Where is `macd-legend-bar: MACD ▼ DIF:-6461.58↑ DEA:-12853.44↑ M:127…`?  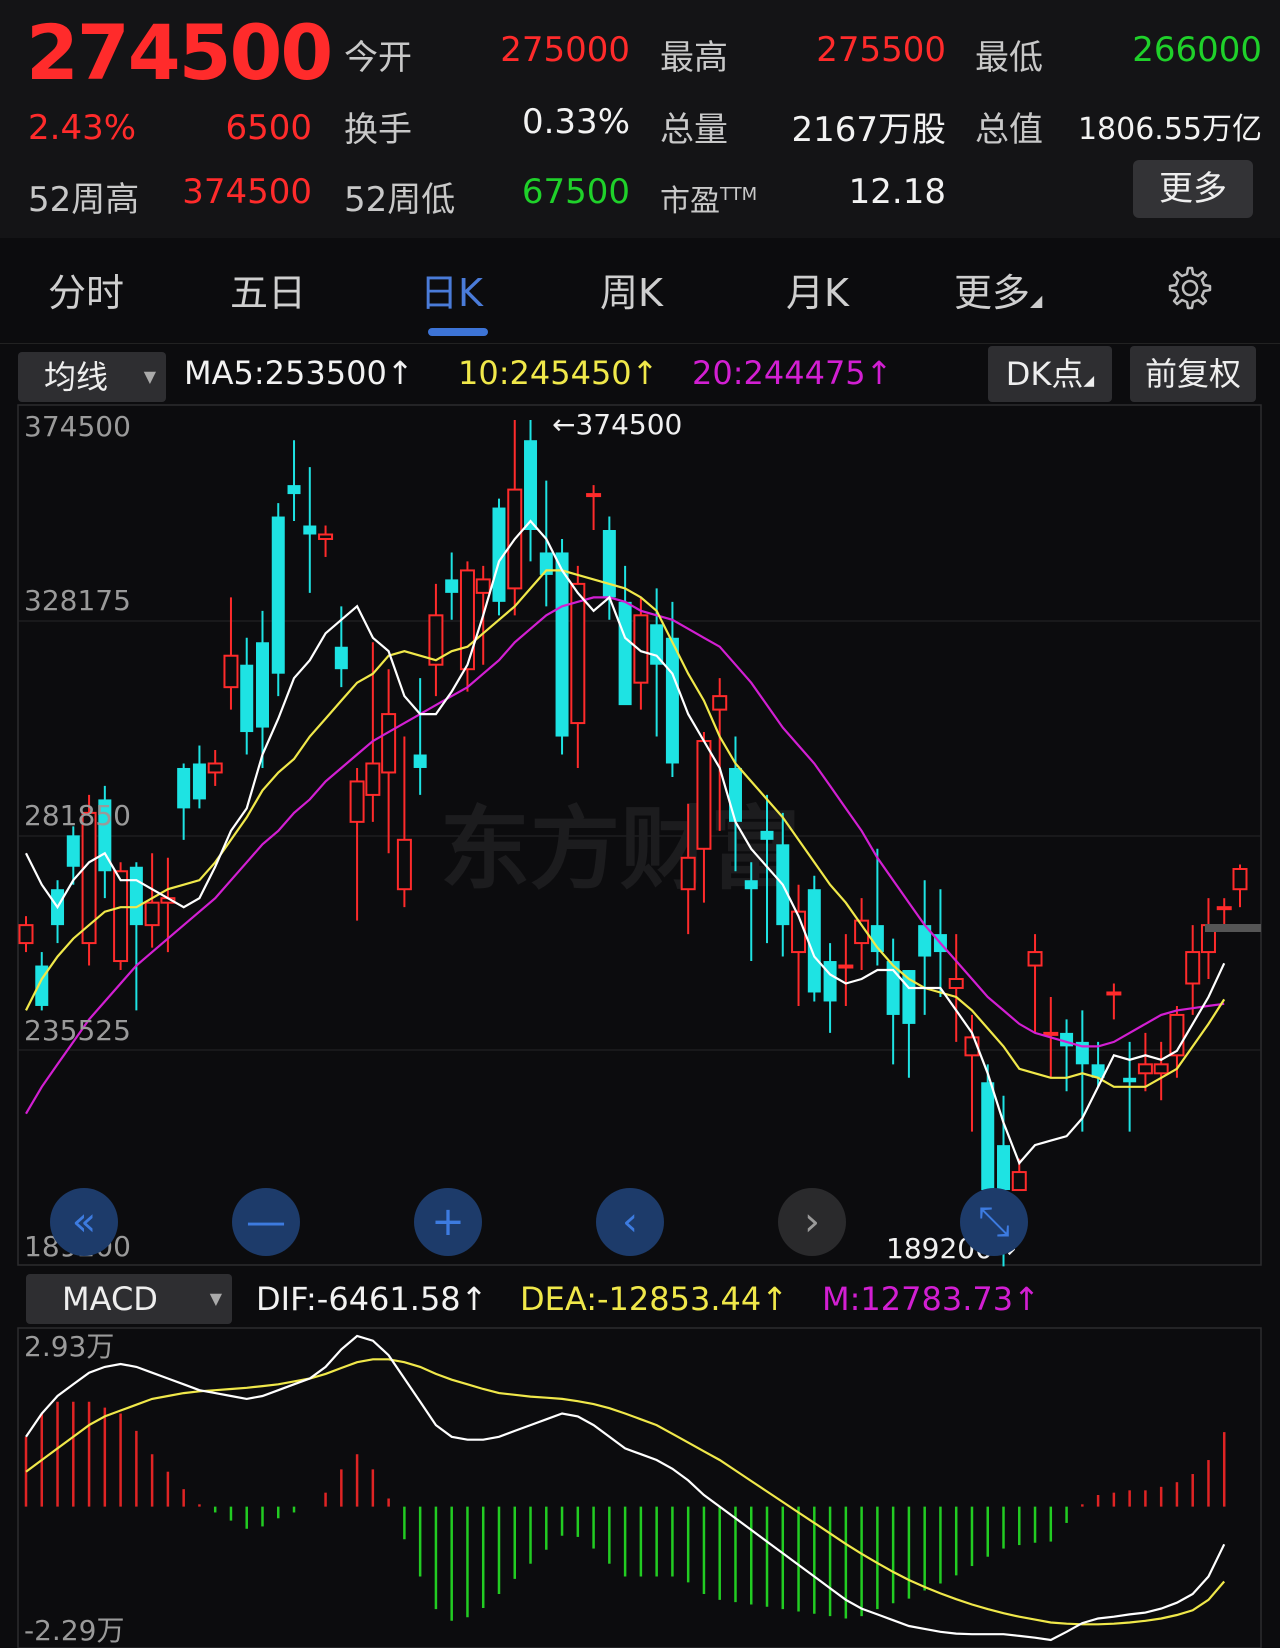 macd-legend-bar: MACD ▼ DIF:-6461.58↑ DEA:-12853.44↑ M:127… is located at coordinates (640, 1298).